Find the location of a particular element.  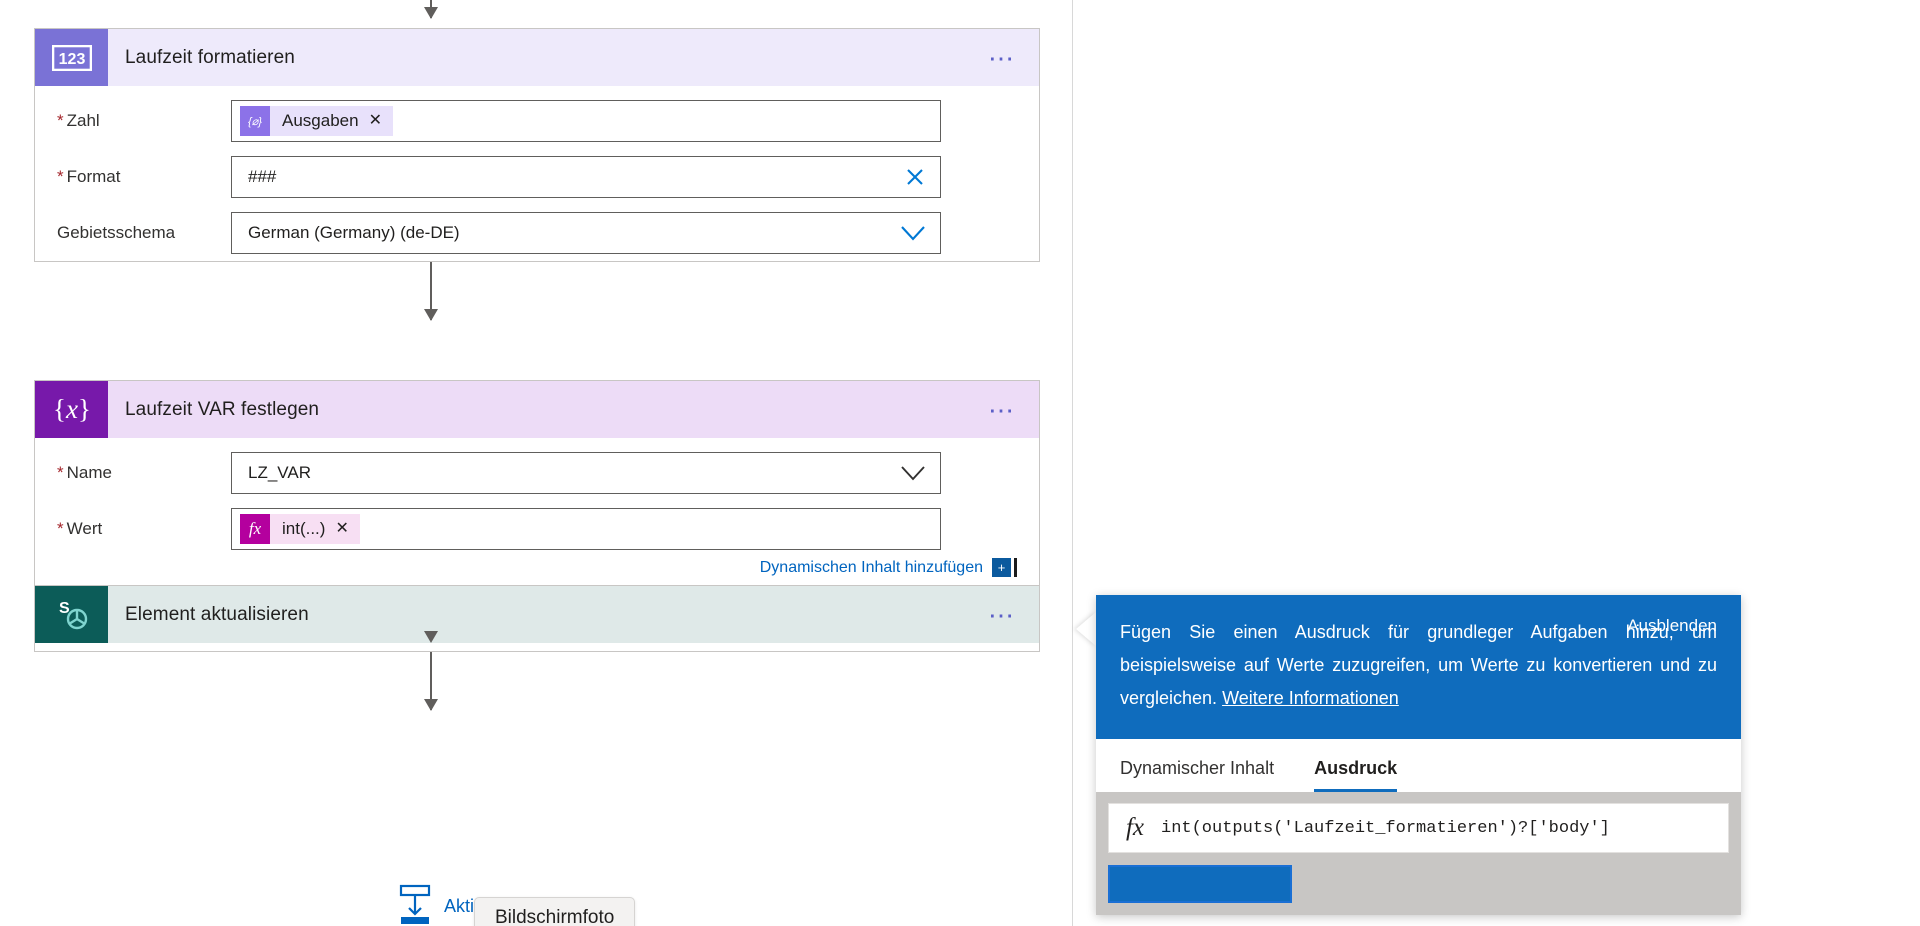

add-dynamic-content-row: Dynamischen Inhalt hinzufügen + is located at coordinates (537, 567).